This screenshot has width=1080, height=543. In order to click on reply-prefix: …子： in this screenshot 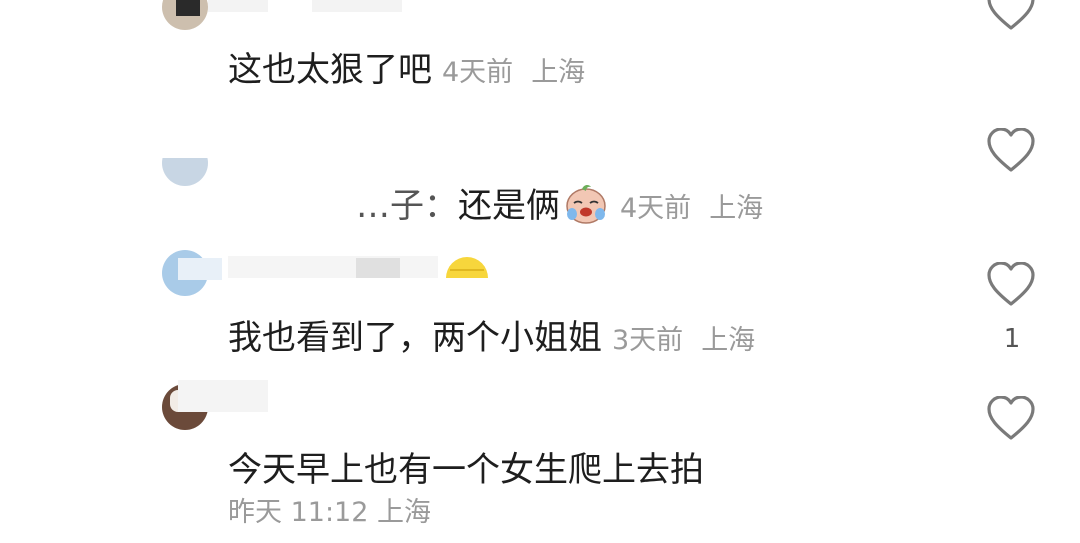, I will do `click(407, 206)`.